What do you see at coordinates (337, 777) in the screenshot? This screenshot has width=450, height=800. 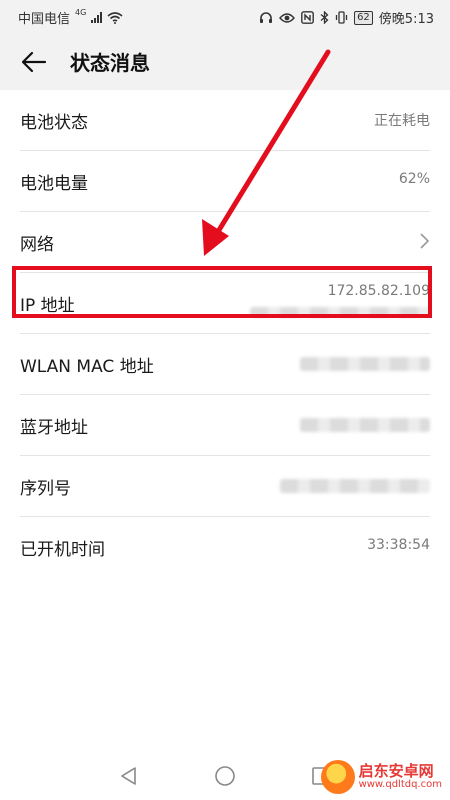 I see `watermark-logo-icon` at bounding box center [337, 777].